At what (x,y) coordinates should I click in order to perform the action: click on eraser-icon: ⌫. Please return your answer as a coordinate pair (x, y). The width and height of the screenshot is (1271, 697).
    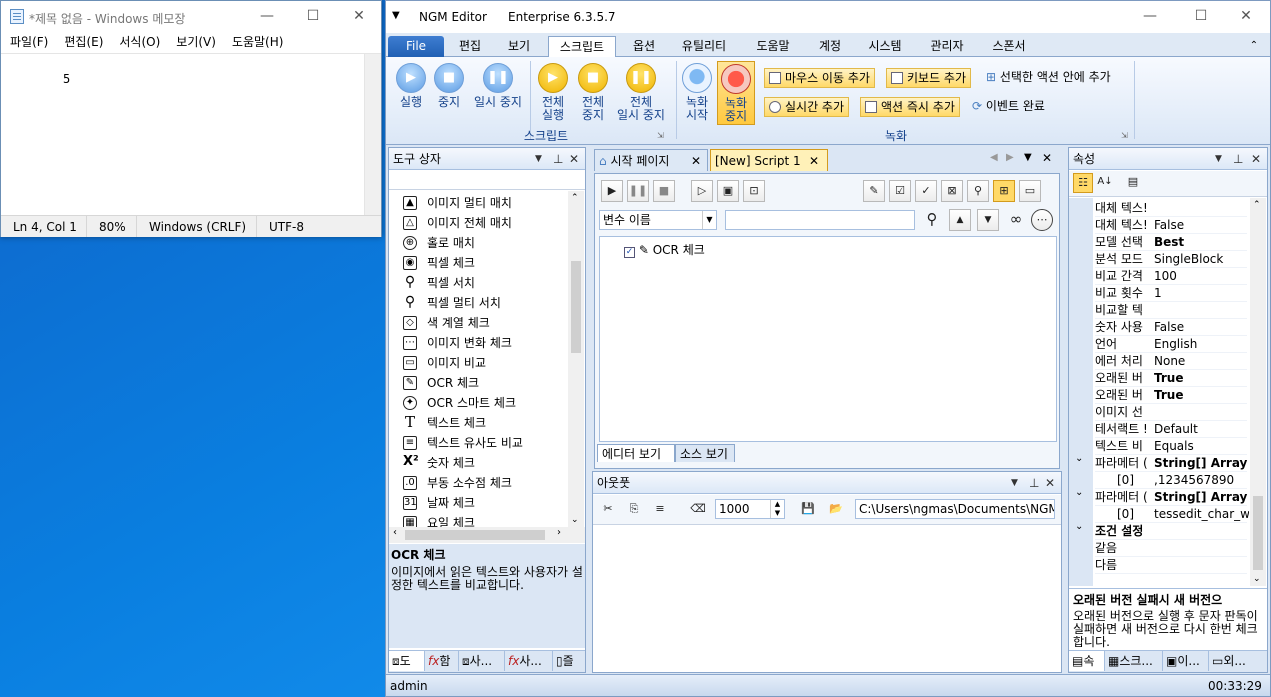
    Looking at the image, I should click on (698, 510).